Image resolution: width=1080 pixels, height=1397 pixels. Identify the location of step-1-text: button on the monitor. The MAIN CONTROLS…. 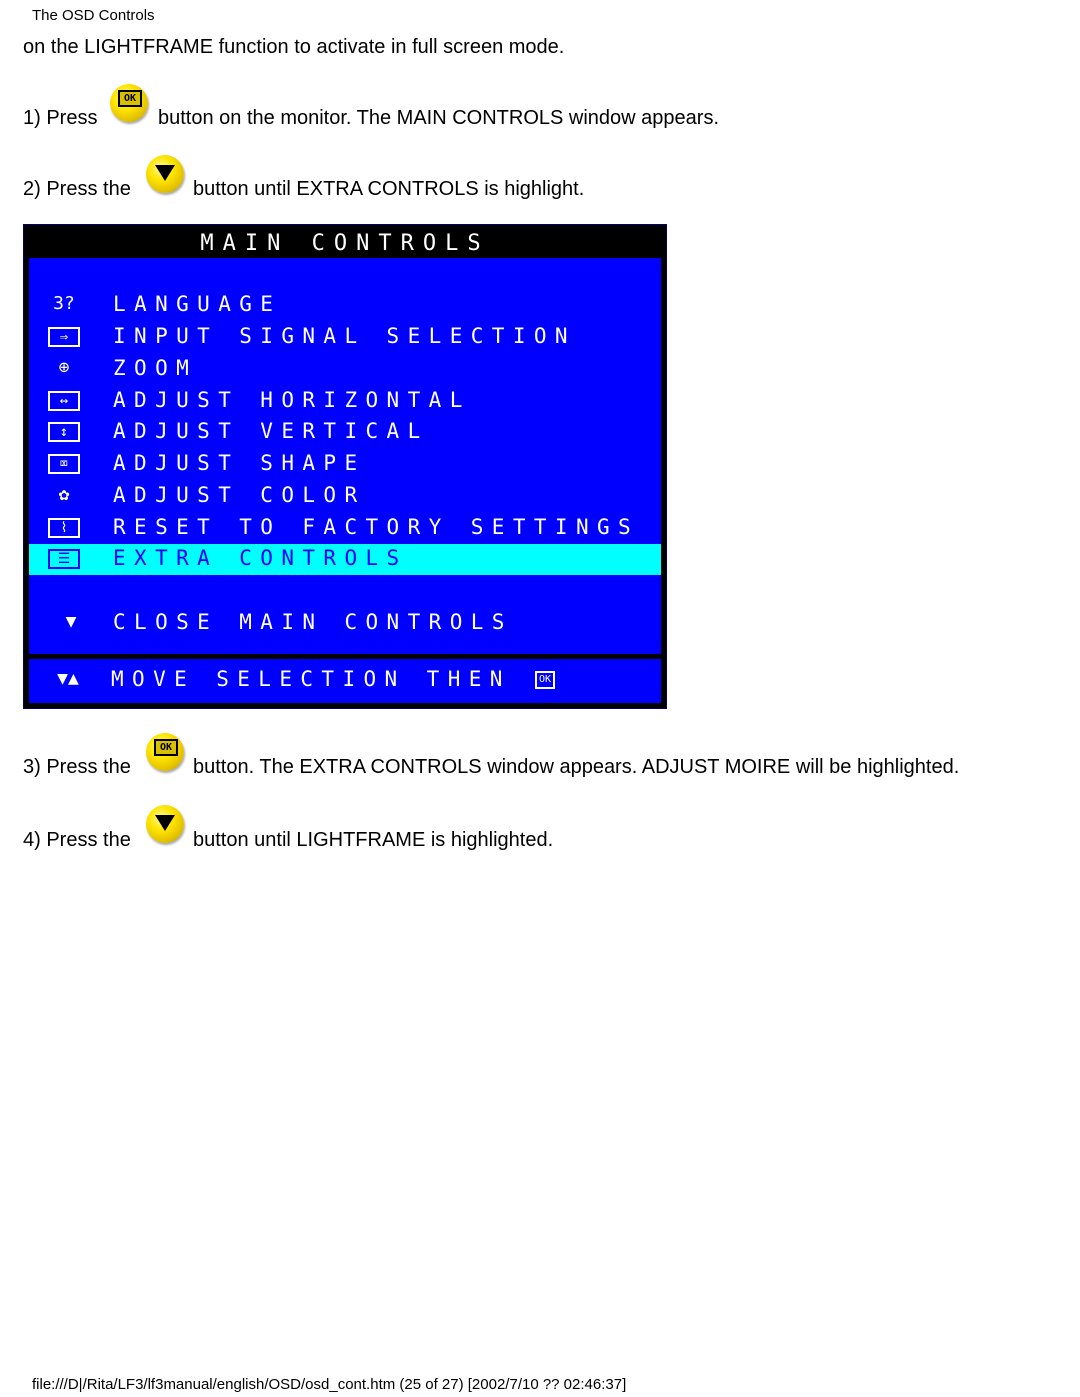
(439, 118).